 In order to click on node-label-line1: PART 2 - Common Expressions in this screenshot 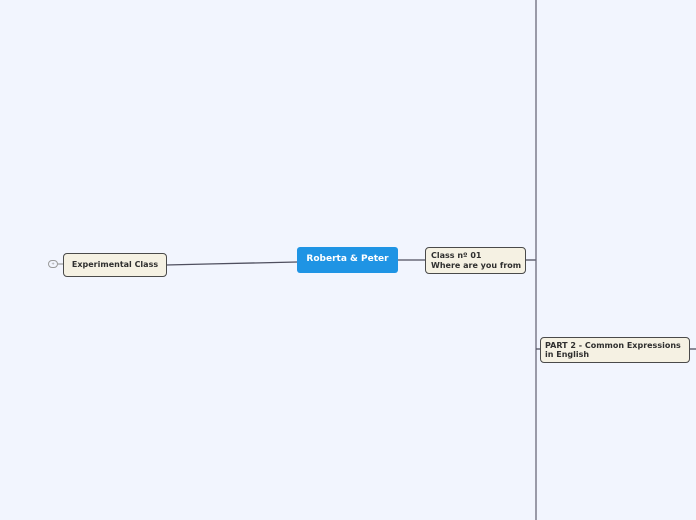, I will do `click(613, 345)`.